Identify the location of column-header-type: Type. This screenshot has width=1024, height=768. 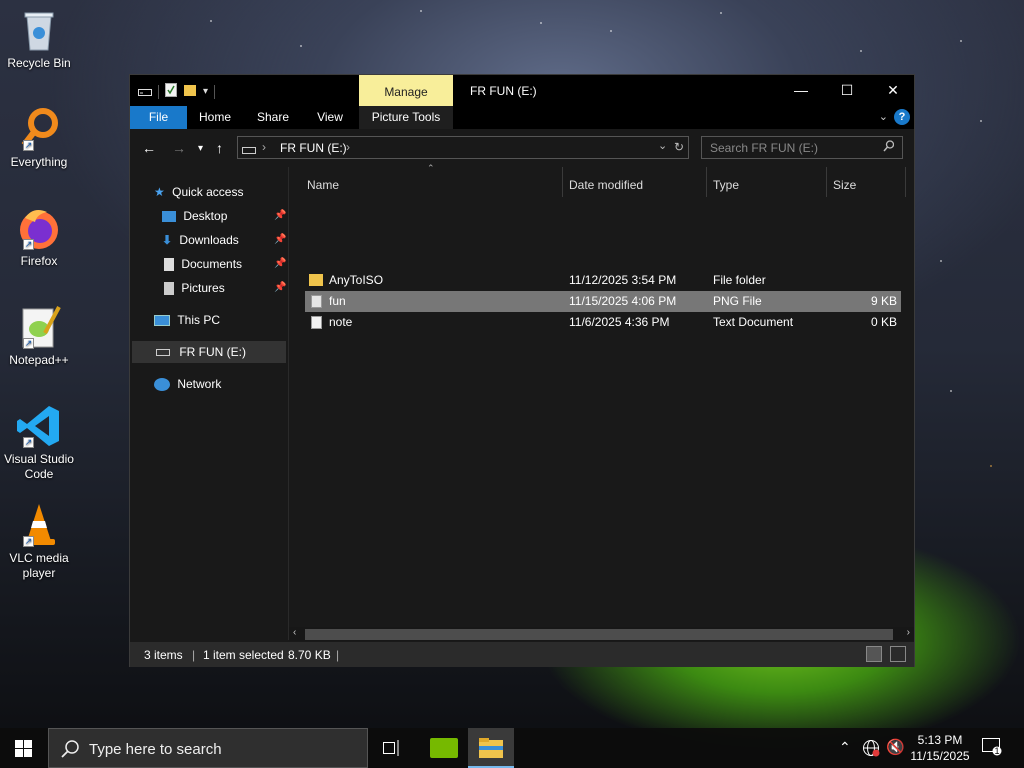
(726, 180).